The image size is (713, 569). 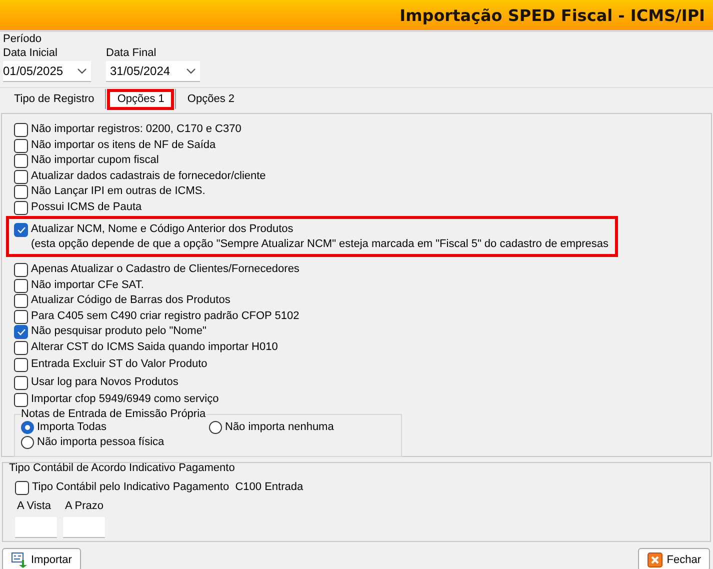 What do you see at coordinates (19, 560) in the screenshot?
I see `document-arrow-icon` at bounding box center [19, 560].